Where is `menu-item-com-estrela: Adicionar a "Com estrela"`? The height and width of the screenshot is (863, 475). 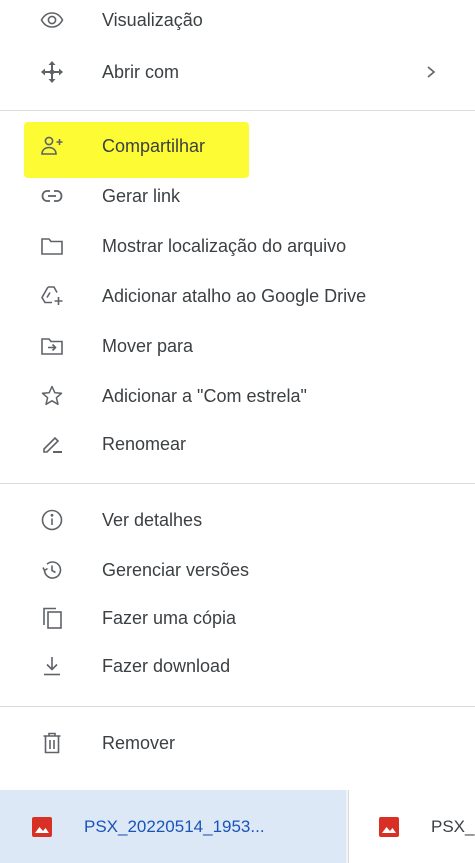
menu-item-com-estrela: Adicionar a "Com estrela" is located at coordinates (237, 396).